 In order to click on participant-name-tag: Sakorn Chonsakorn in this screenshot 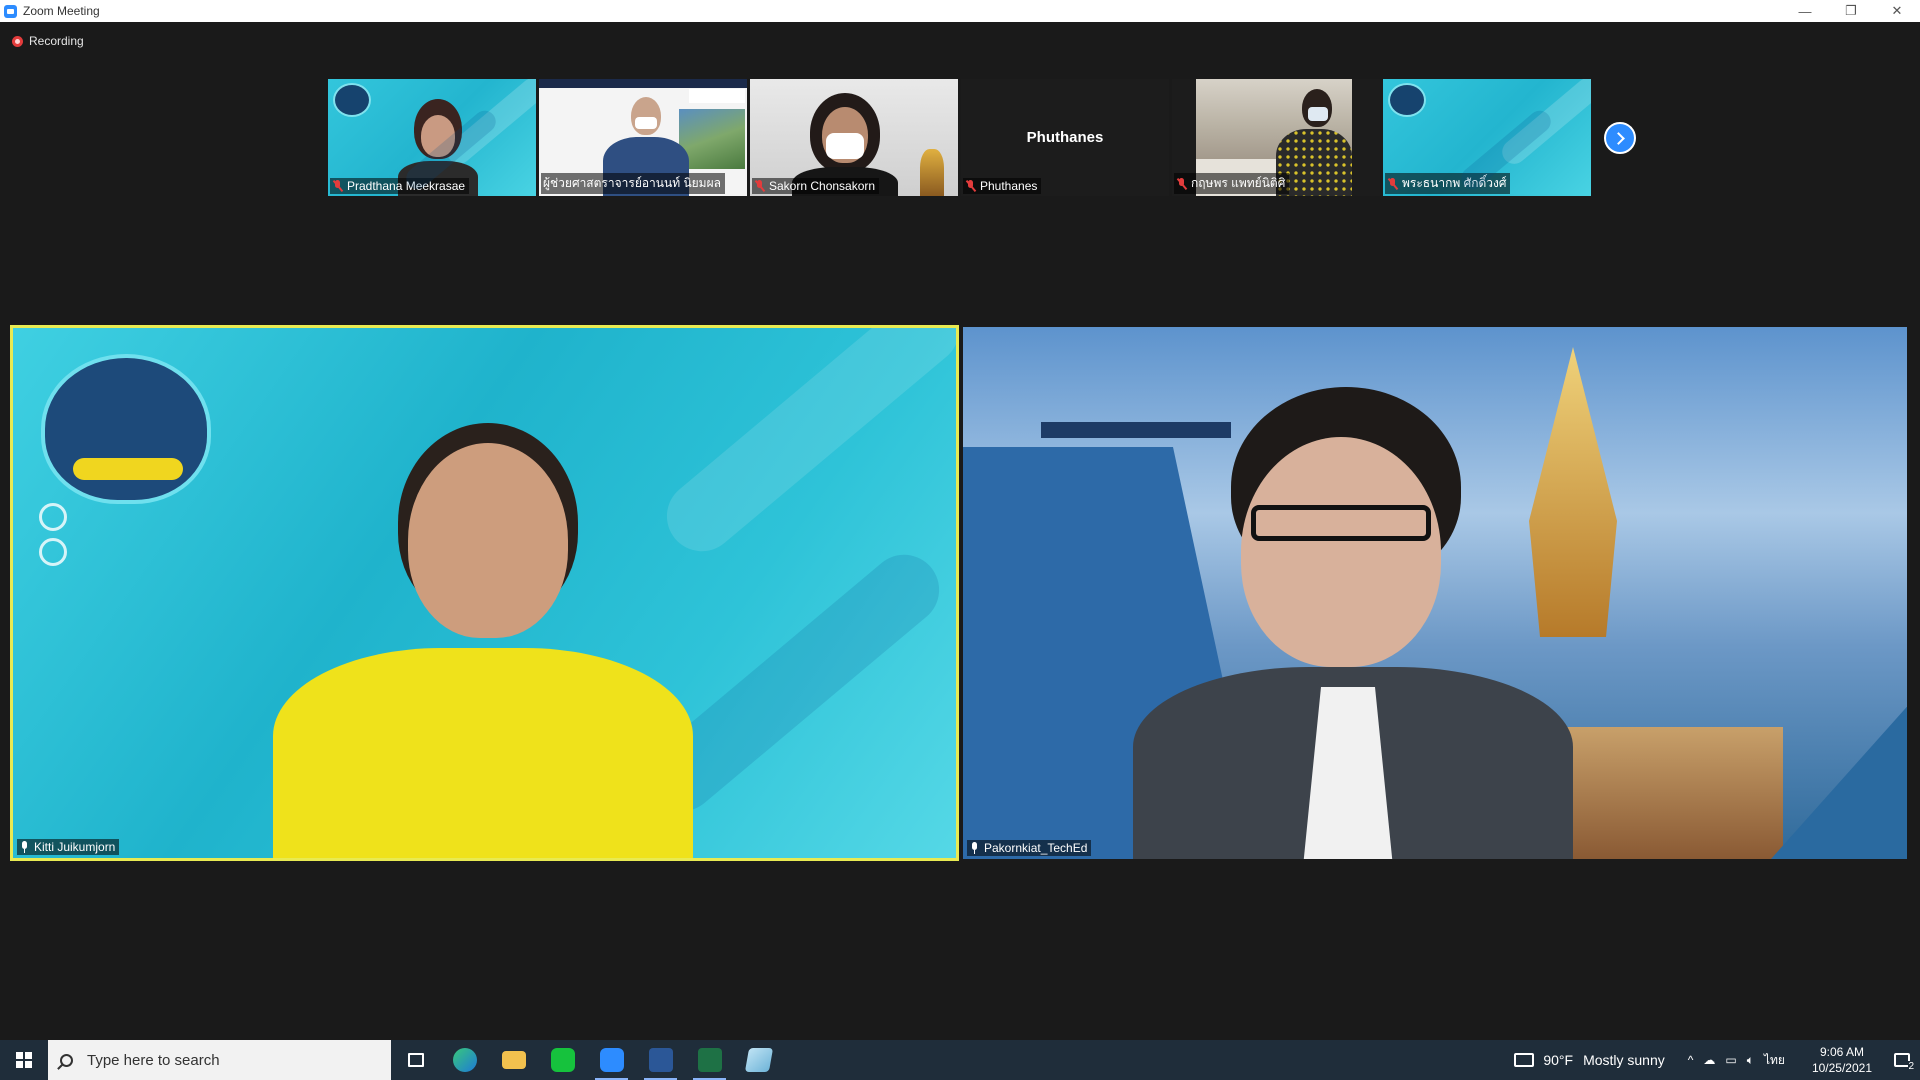, I will do `click(816, 186)`.